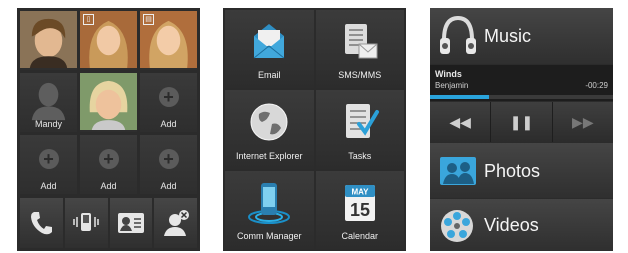 This screenshot has width=628, height=253. I want to click on pause-button: ❚❚, so click(521, 122).